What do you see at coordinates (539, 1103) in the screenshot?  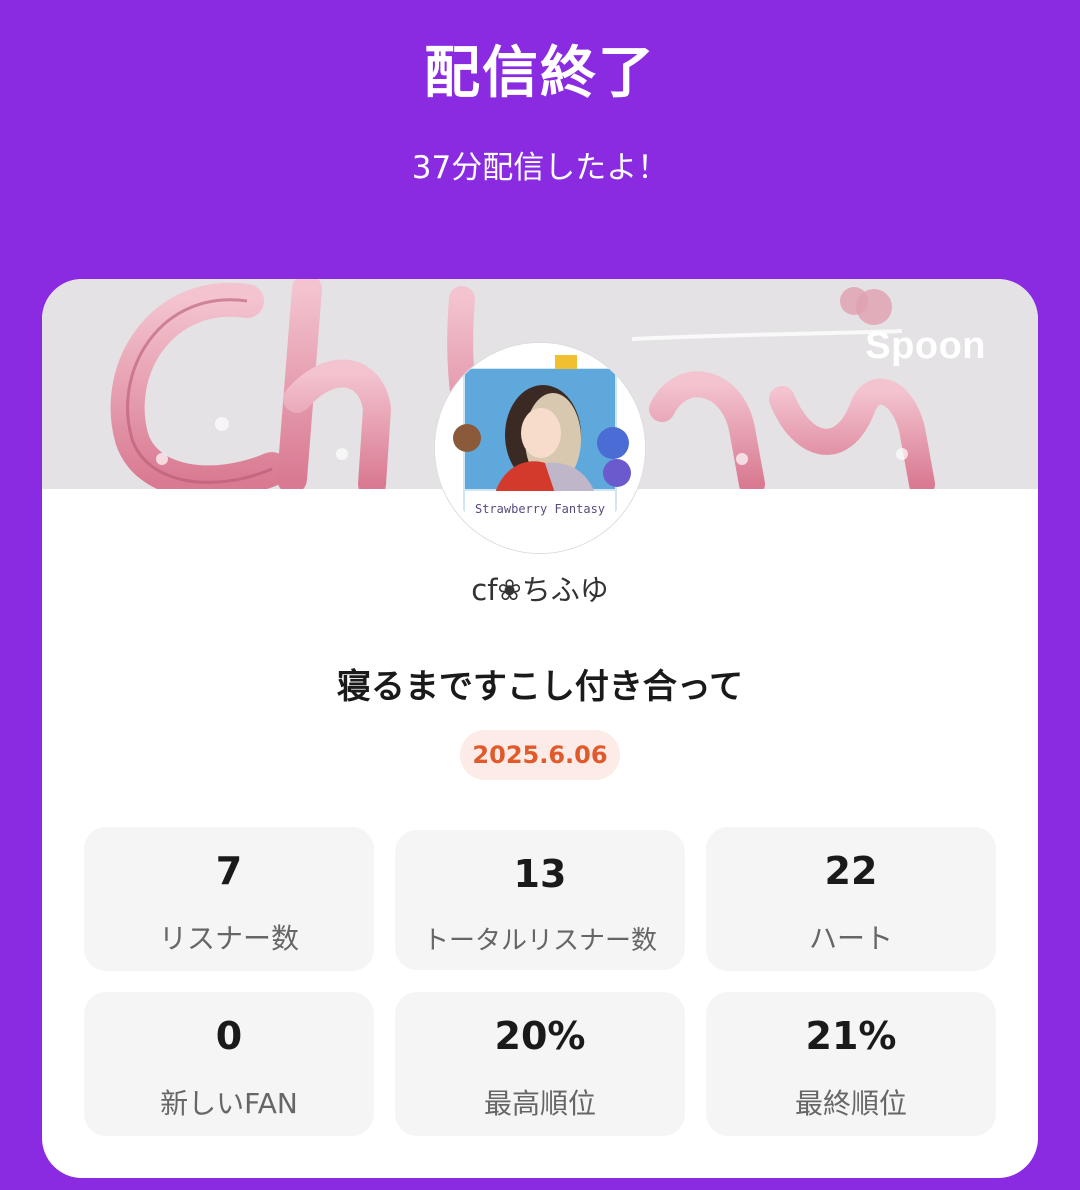 I see `stat-label: 最高順位` at bounding box center [539, 1103].